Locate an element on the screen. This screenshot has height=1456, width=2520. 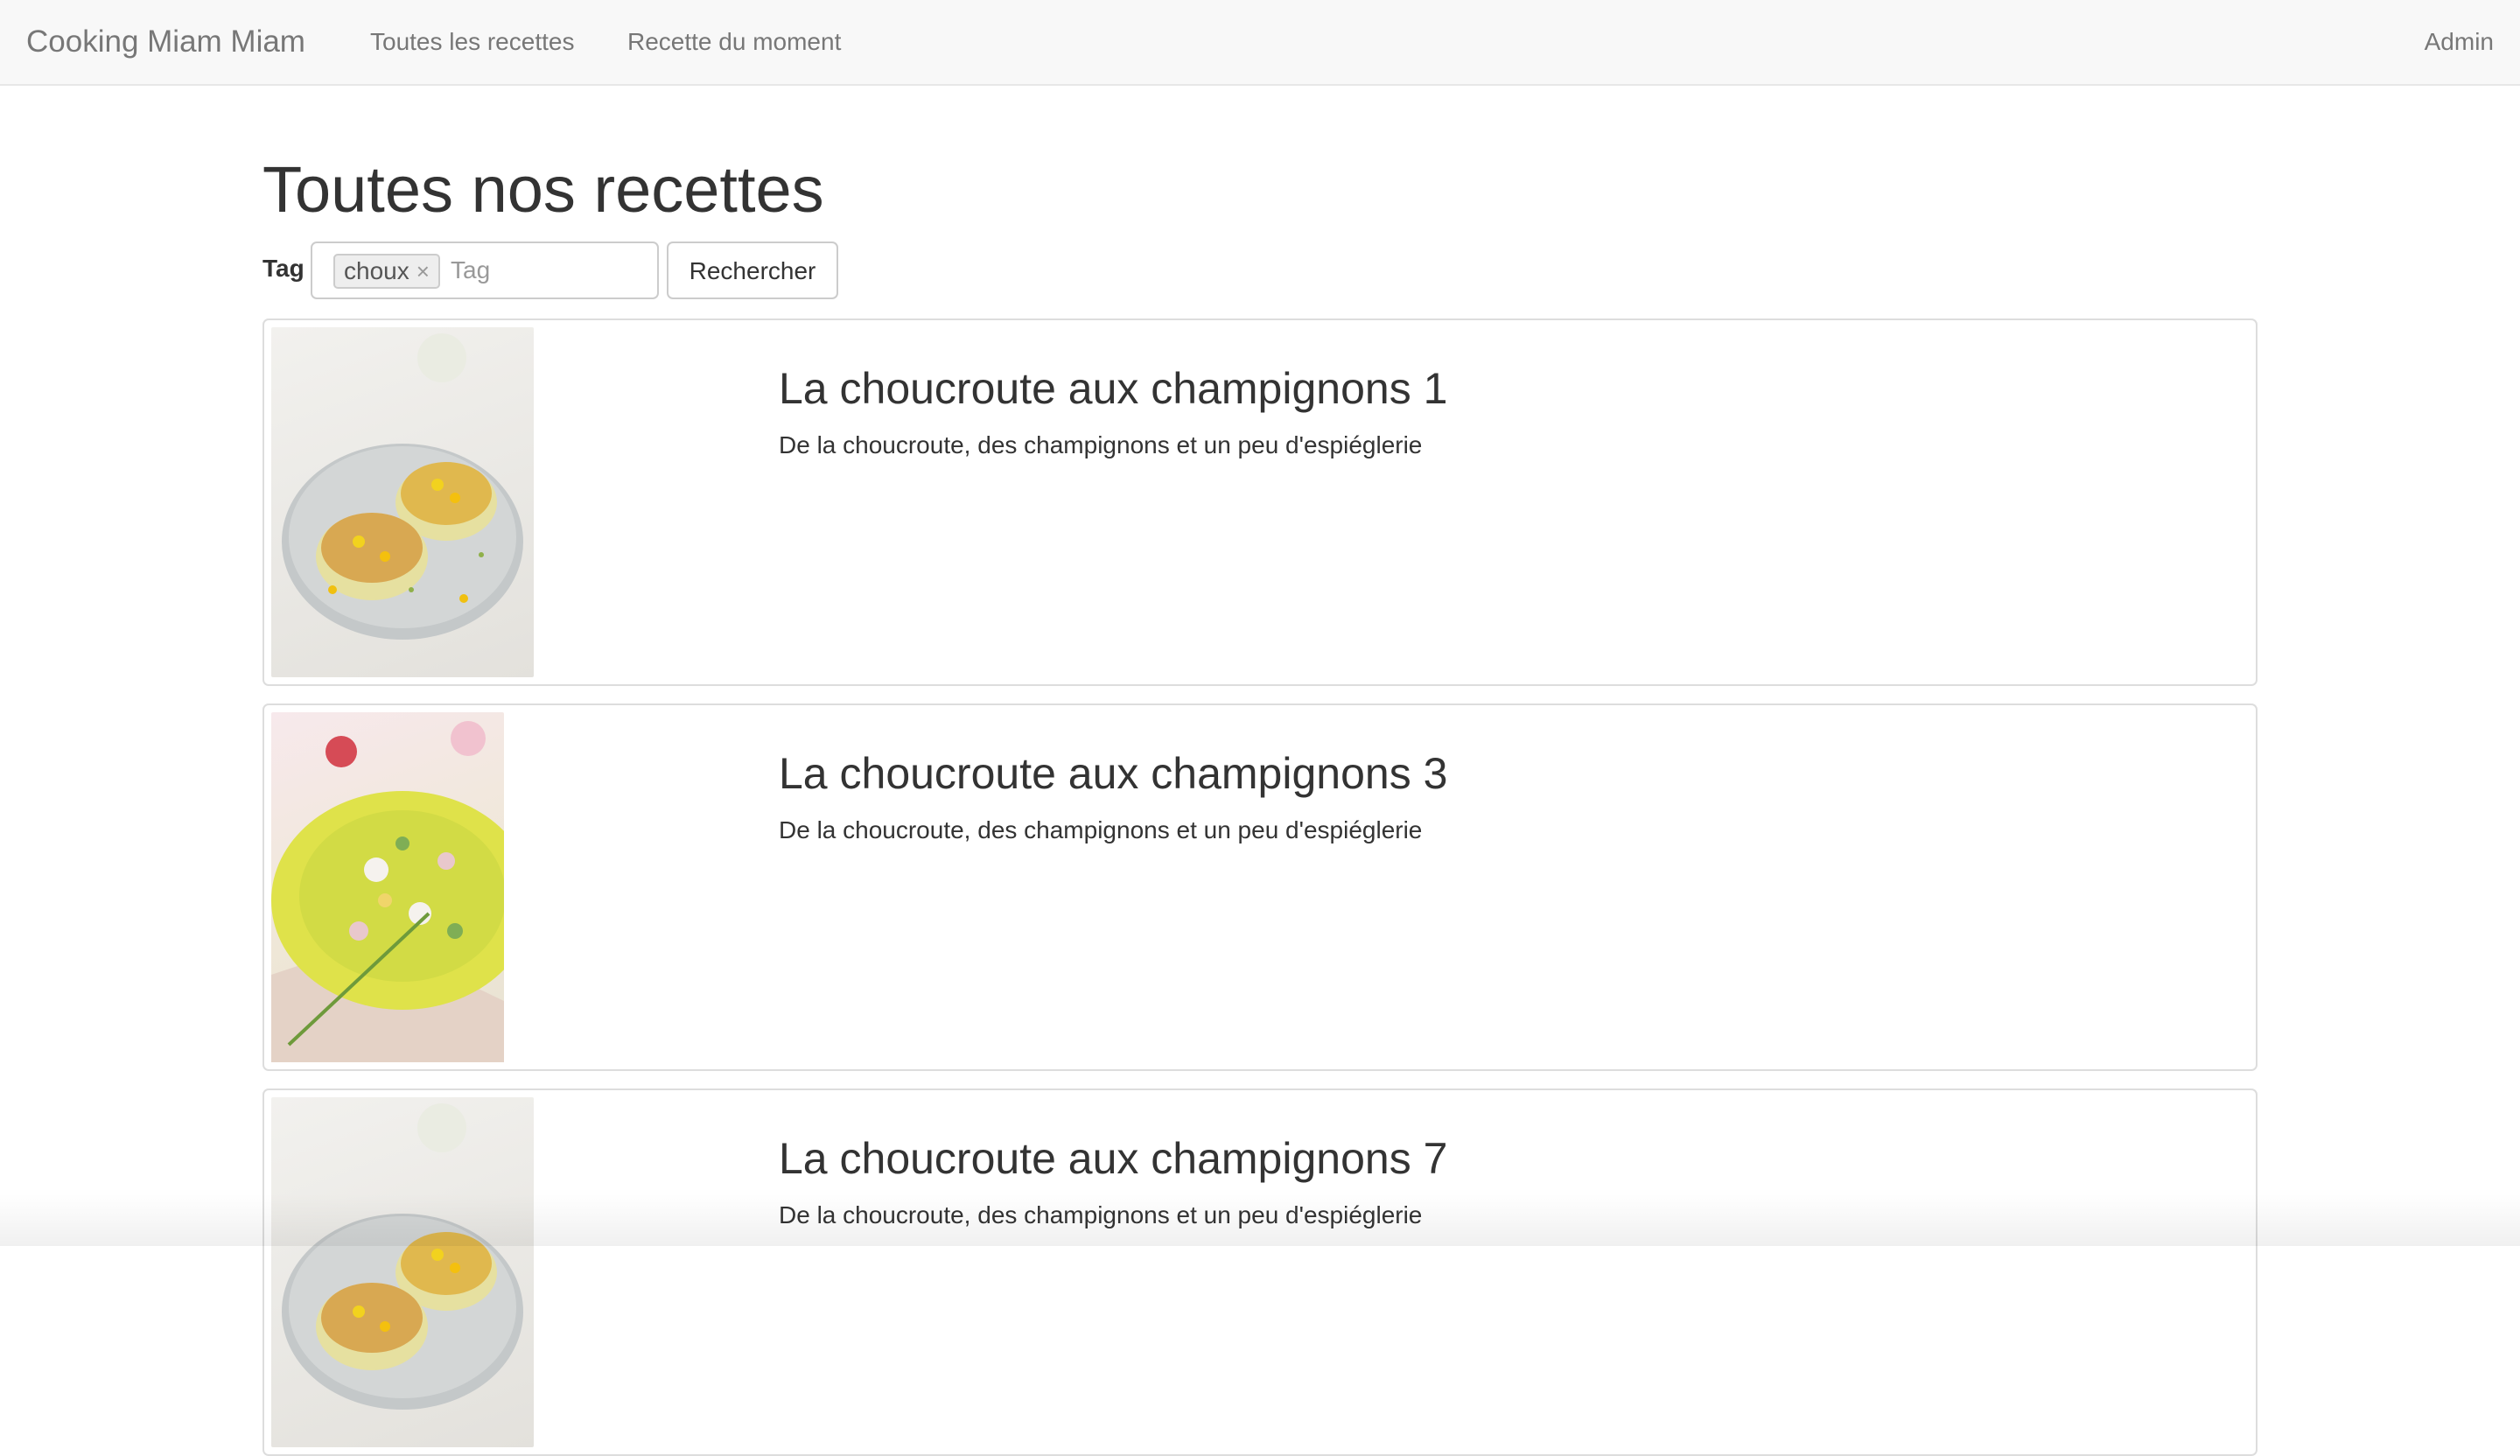
brand-link: Cooking Miam Miam is located at coordinates (165, 42).